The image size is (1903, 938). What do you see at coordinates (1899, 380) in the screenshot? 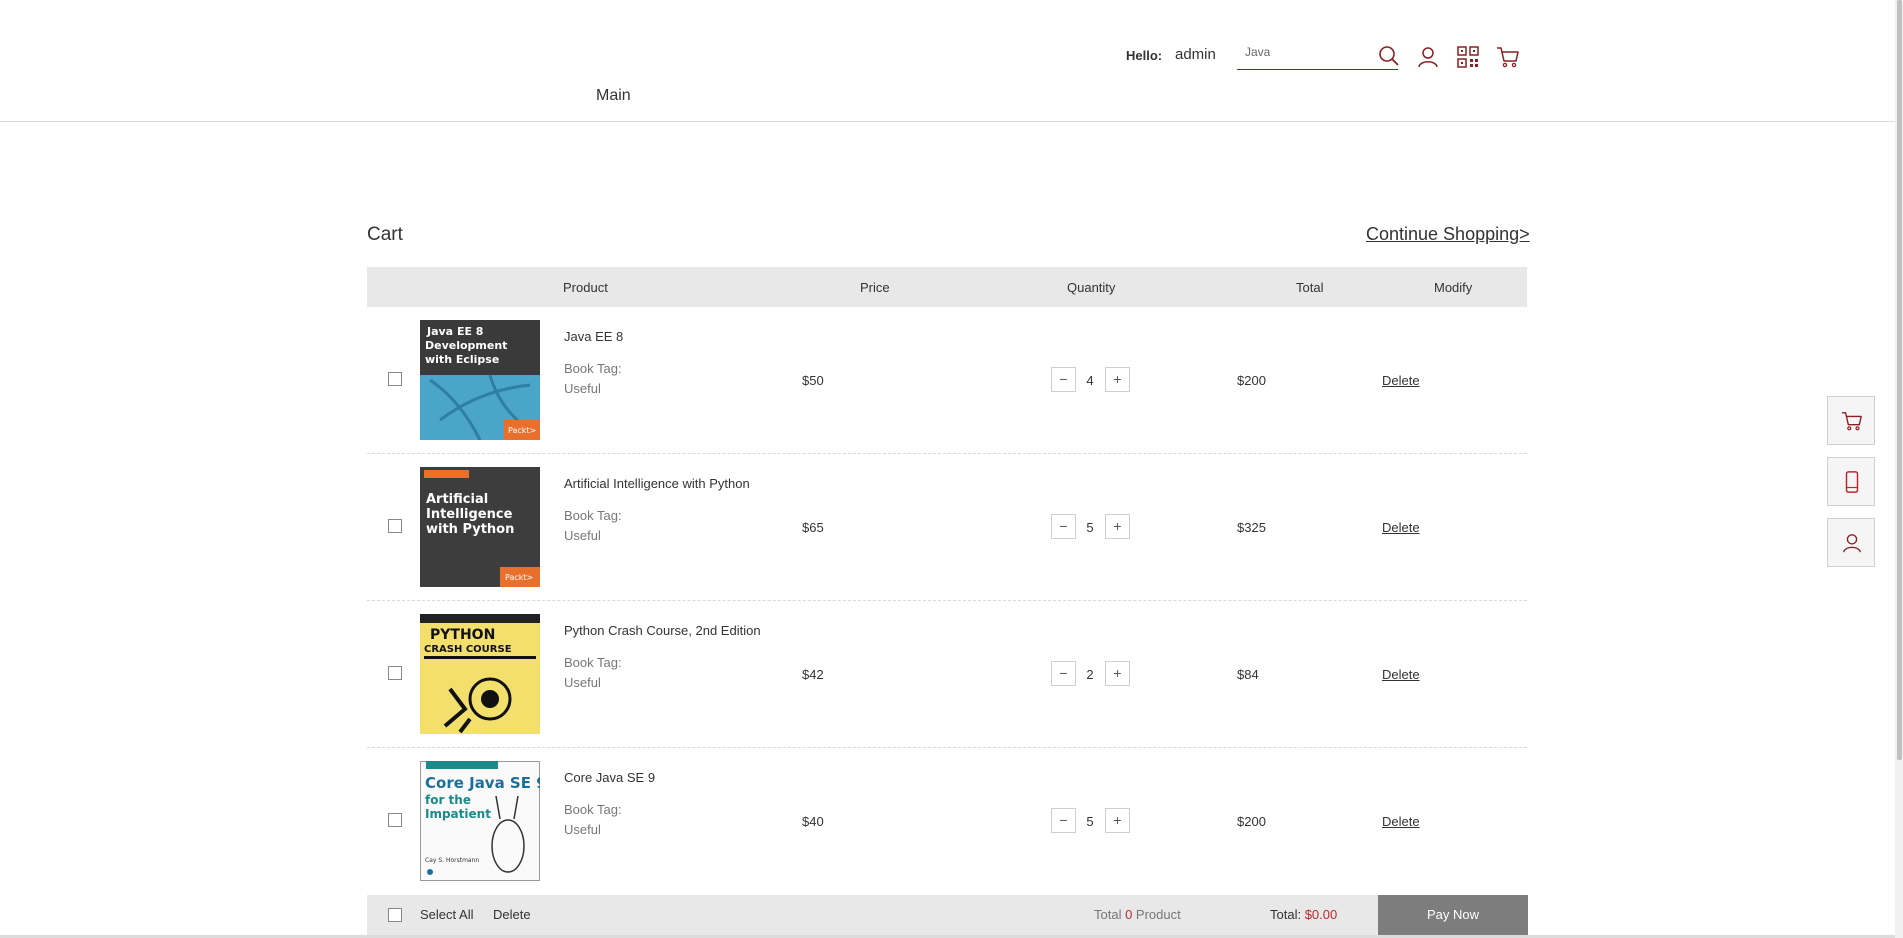
I see `scrollbar-thumb` at bounding box center [1899, 380].